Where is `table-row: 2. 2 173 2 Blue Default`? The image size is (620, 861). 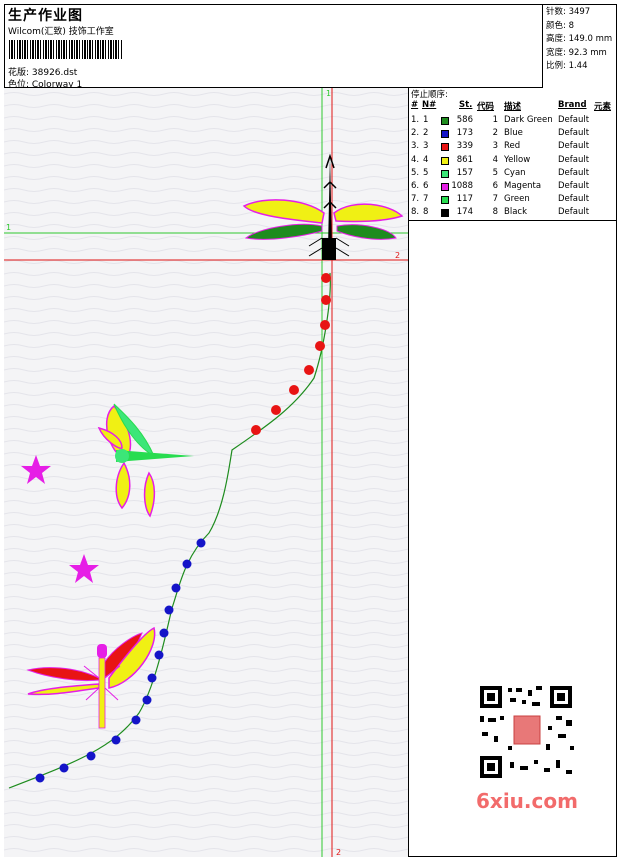
table-row: 2. 2 173 2 Blue Default is located at coordinates (513, 134).